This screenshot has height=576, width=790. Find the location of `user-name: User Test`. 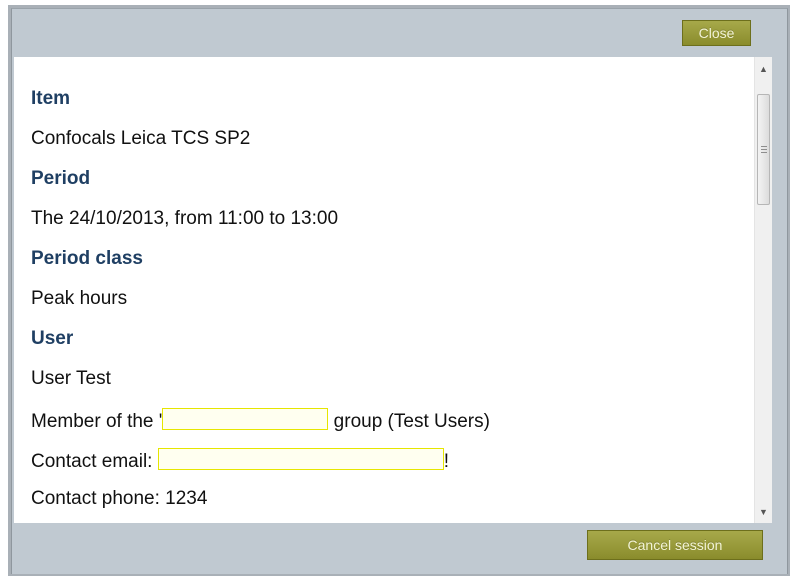

user-name: User Test is located at coordinates (71, 378).